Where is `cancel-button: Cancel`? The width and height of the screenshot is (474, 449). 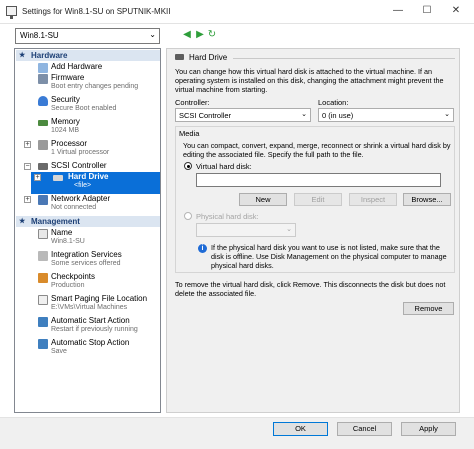
cancel-button: Cancel is located at coordinates (364, 429).